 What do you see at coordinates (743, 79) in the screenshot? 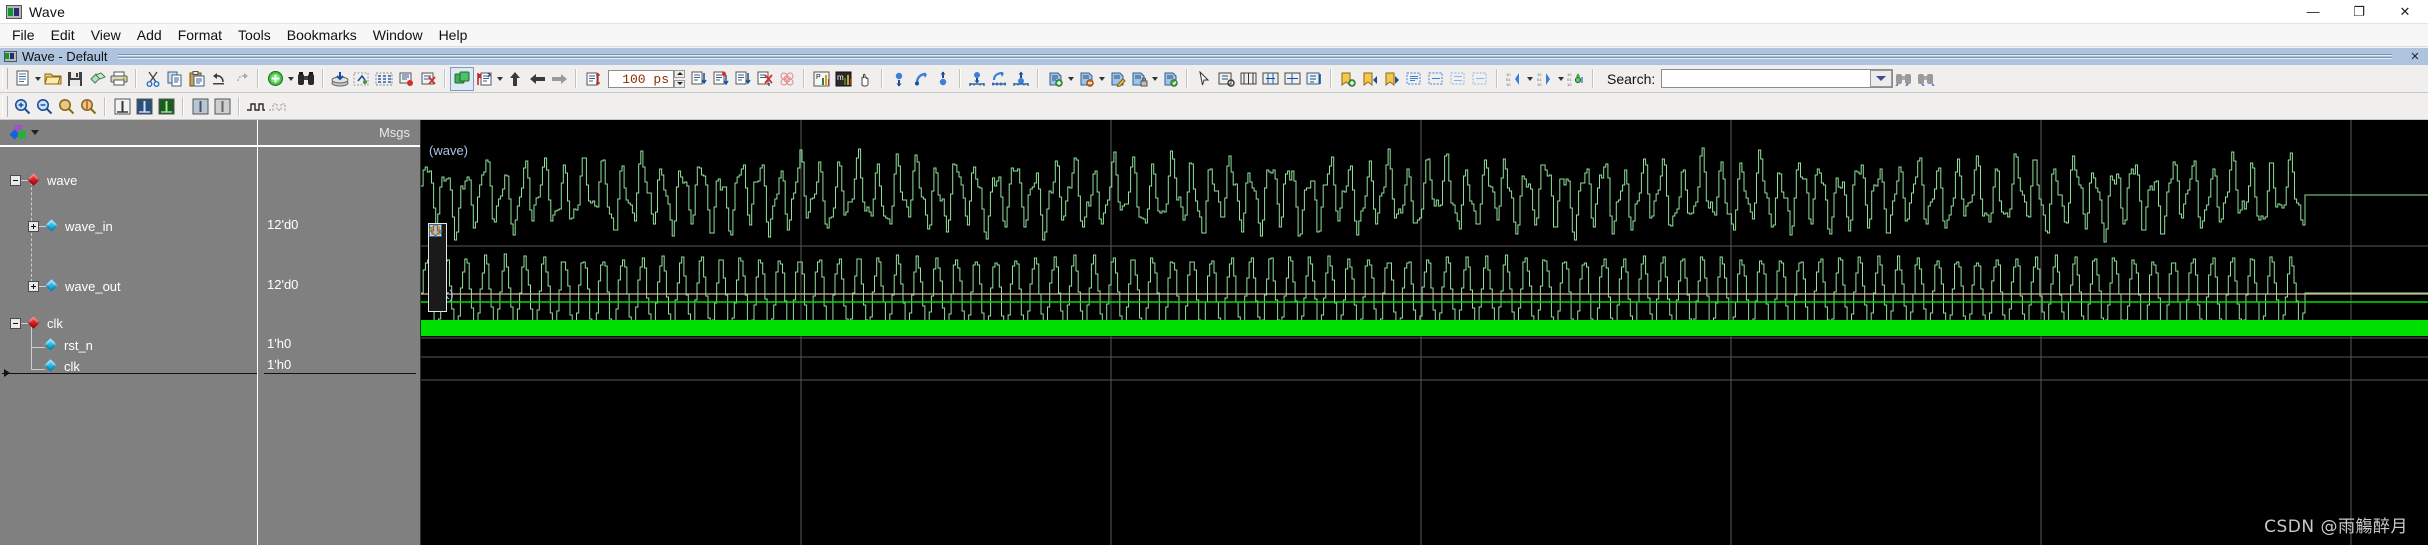
I see `insert-divider-icon` at bounding box center [743, 79].